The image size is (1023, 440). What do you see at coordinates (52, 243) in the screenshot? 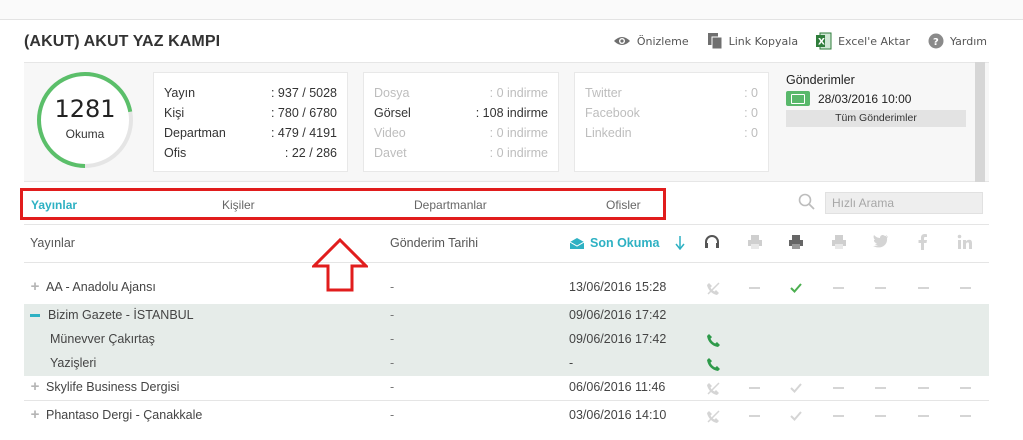
I see `col-header-name: Yayınlar` at bounding box center [52, 243].